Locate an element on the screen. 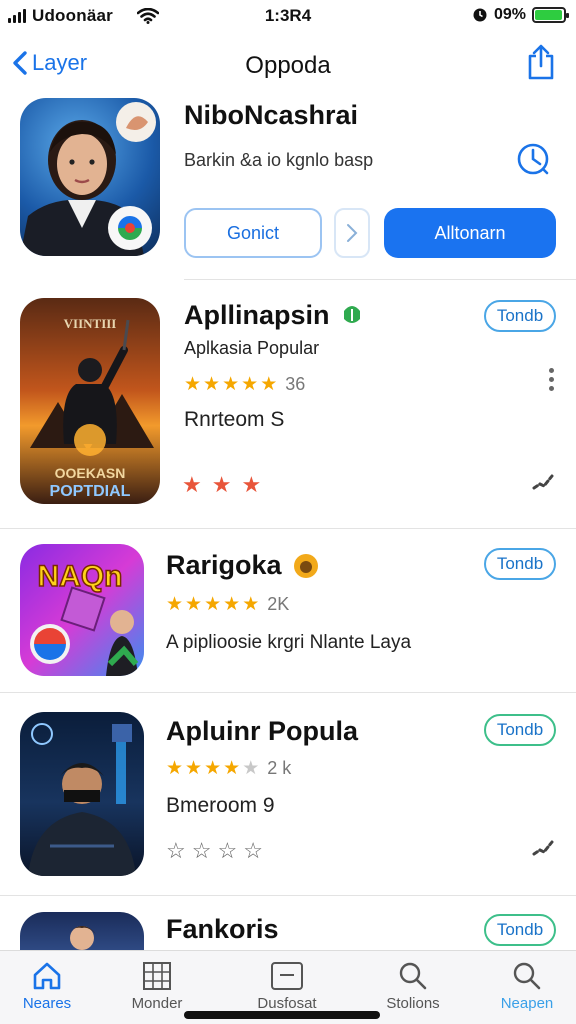  chevron-right-icon is located at coordinates (352, 233).